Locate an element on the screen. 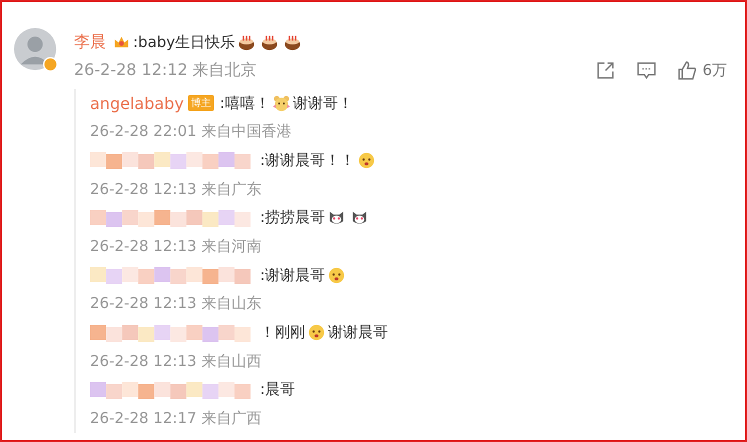  reply-text: 谢谢晨哥 is located at coordinates (358, 332).